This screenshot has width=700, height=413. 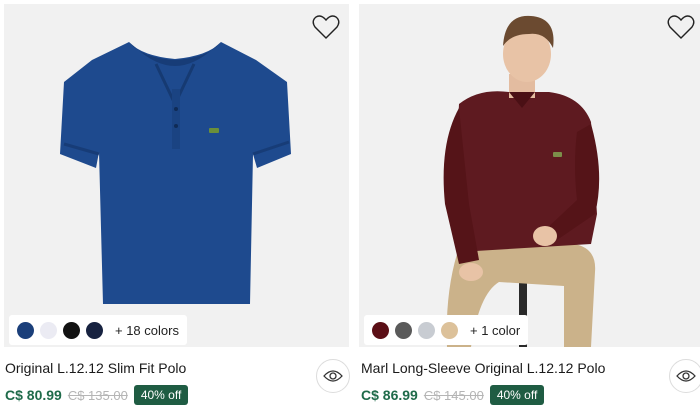 I want to click on price-row: C$ 80.99 C$ 135.00 40% off, so click(x=97, y=395).